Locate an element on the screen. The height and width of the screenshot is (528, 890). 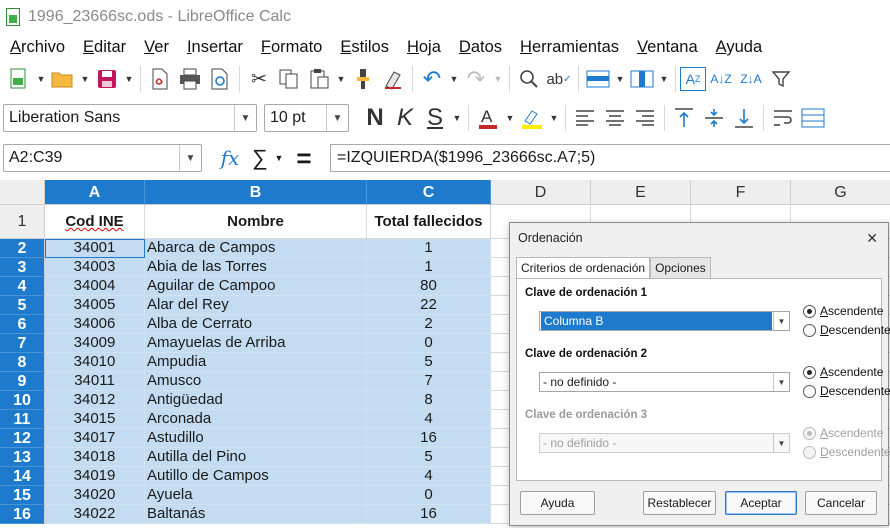
undo-dropdown-icon: ▼ is located at coordinates (454, 79).